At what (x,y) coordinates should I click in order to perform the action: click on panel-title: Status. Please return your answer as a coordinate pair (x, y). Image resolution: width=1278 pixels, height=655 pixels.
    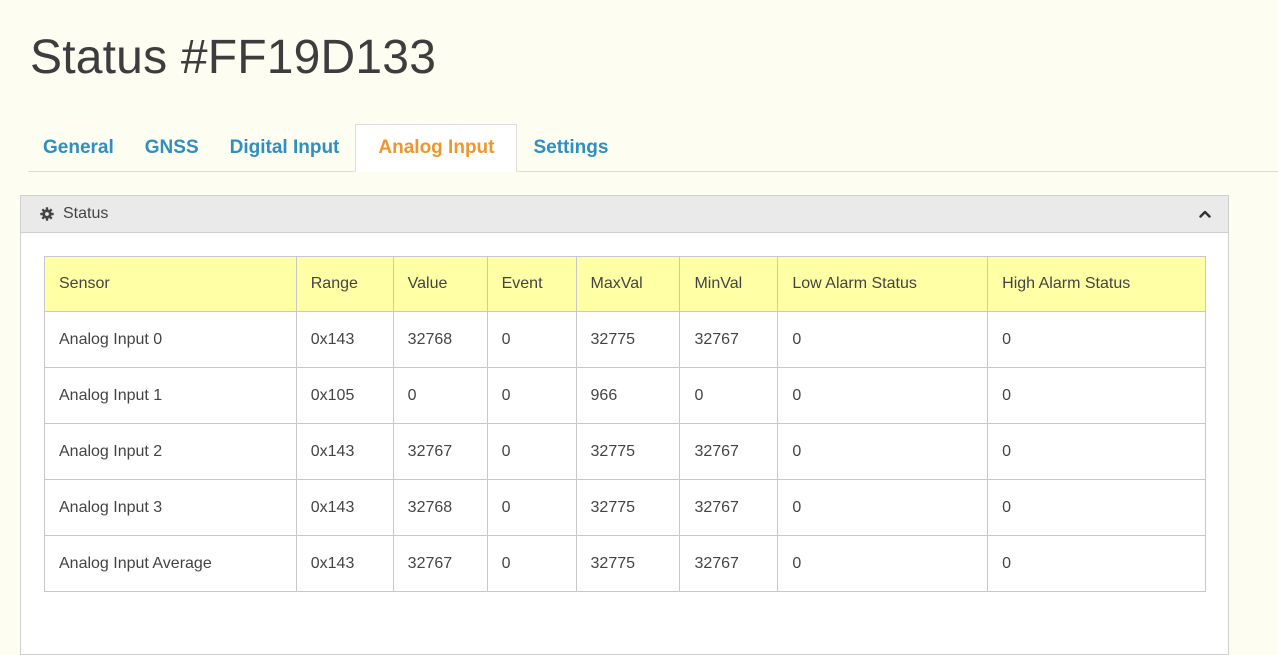
    Looking at the image, I should click on (86, 213).